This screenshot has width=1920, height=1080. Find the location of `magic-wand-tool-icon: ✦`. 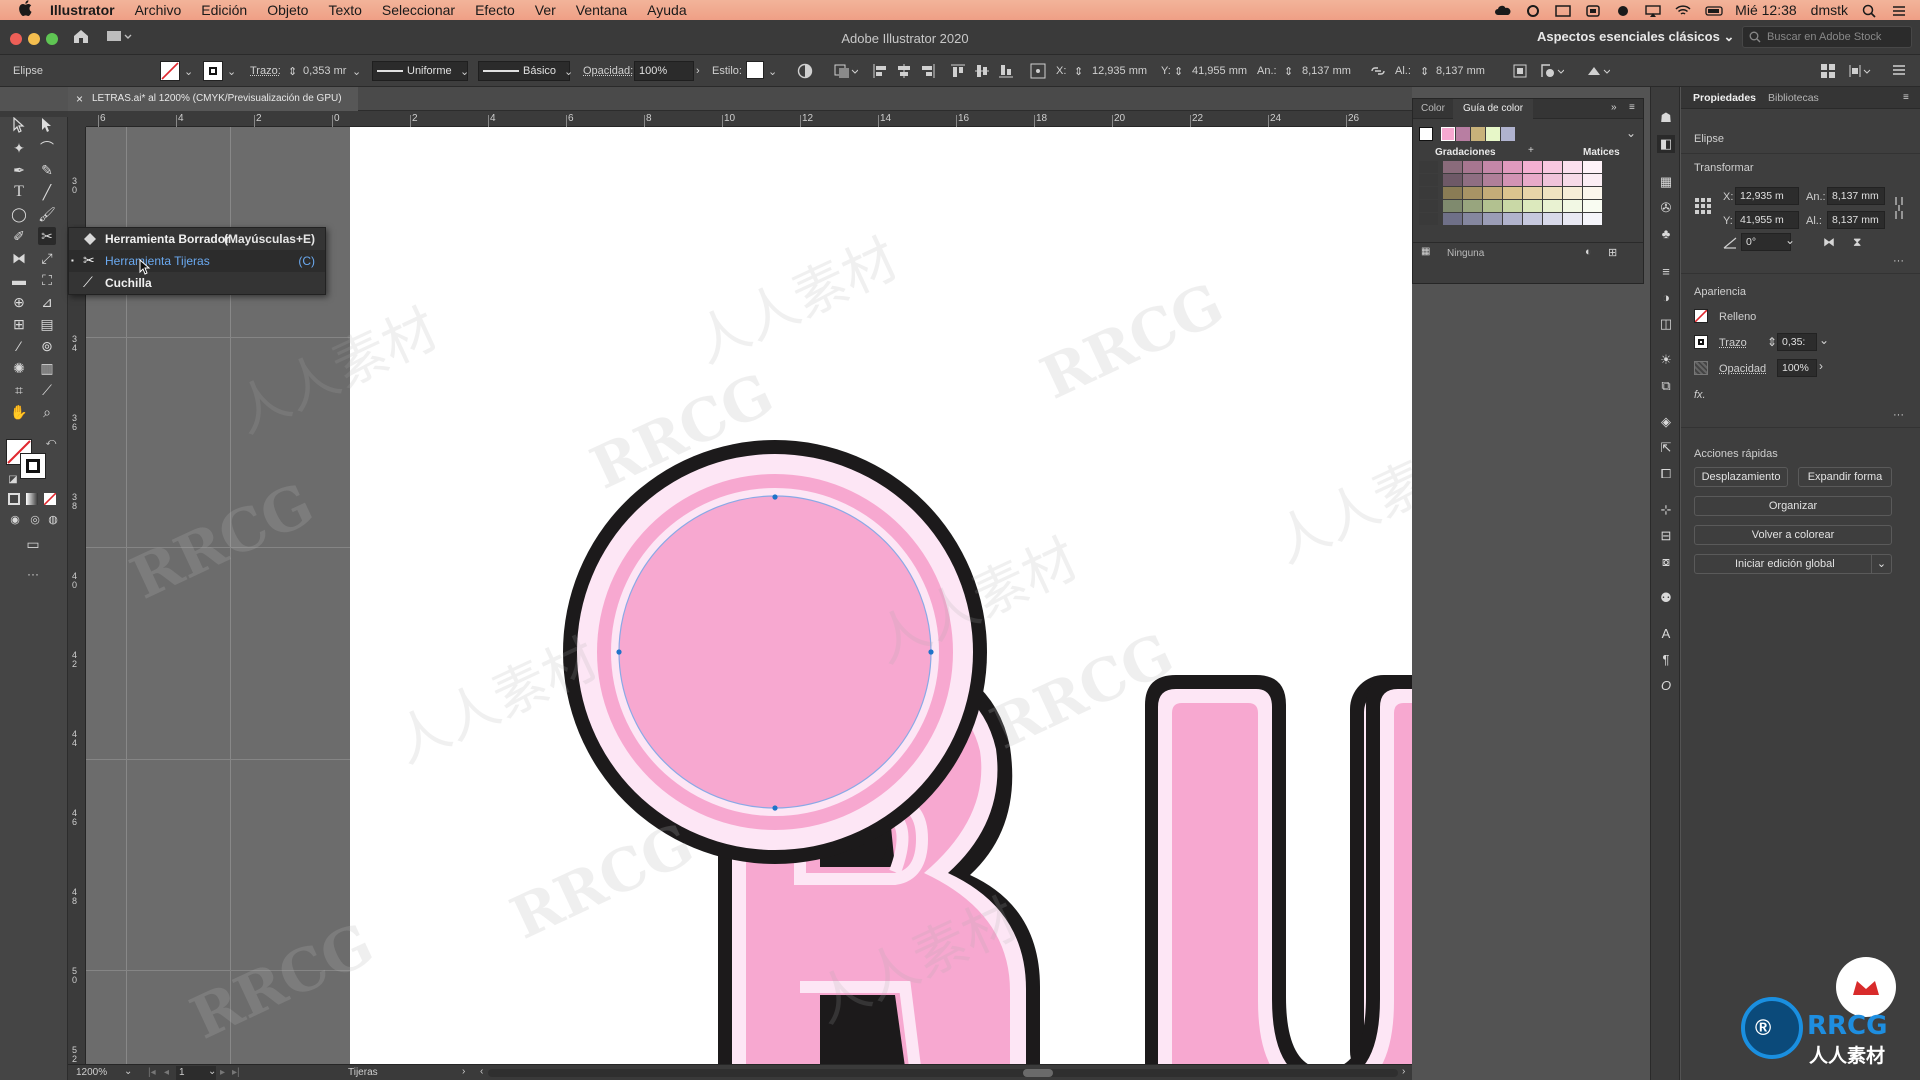

magic-wand-tool-icon: ✦ is located at coordinates (19, 148).